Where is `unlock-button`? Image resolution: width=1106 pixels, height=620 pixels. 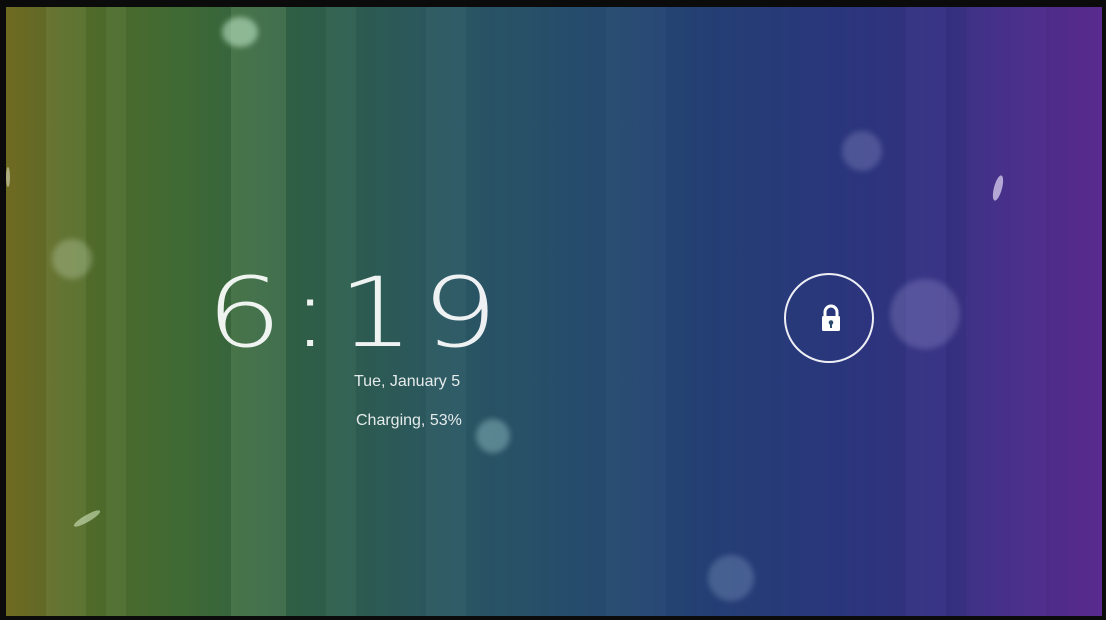
unlock-button is located at coordinates (829, 318).